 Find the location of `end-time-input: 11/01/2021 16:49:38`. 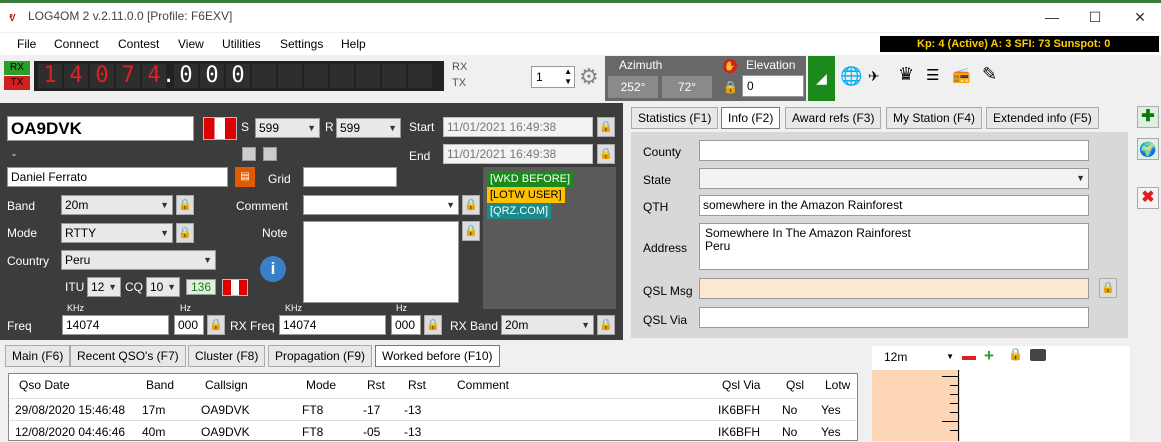

end-time-input: 11/01/2021 16:49:38 is located at coordinates (518, 154).